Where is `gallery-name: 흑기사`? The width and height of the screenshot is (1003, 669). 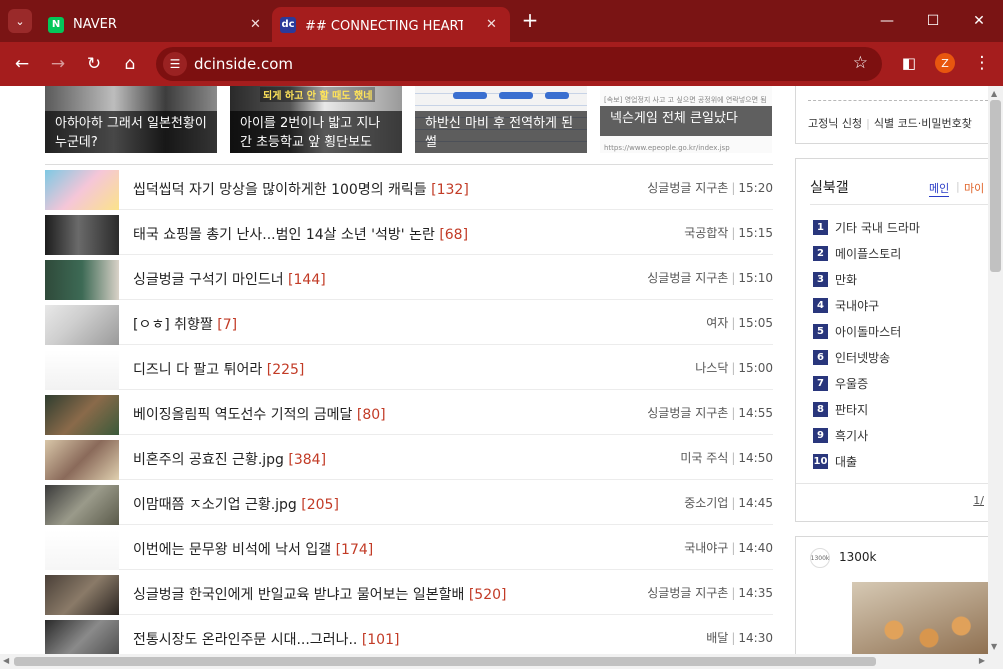 gallery-name: 흑기사 is located at coordinates (851, 435).